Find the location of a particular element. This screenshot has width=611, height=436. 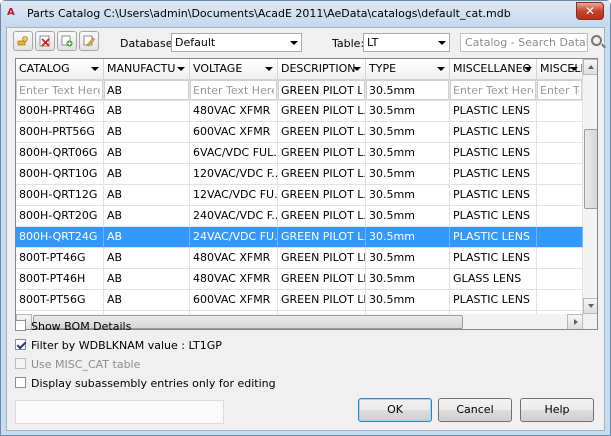

close-button: ✕ is located at coordinates (590, 11).